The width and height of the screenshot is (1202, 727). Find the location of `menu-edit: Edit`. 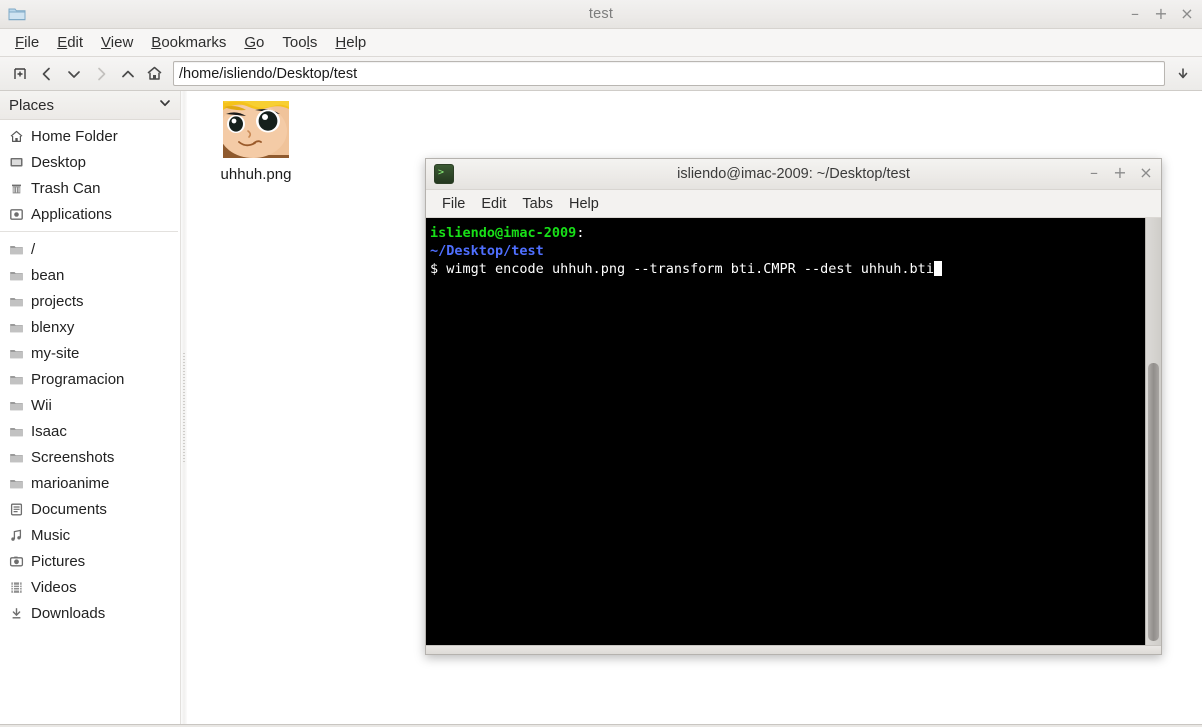

menu-edit: Edit is located at coordinates (70, 42).